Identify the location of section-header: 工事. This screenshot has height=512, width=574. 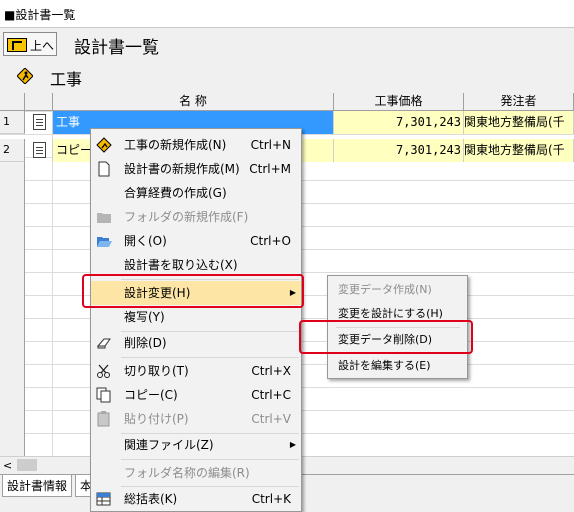
(287, 76).